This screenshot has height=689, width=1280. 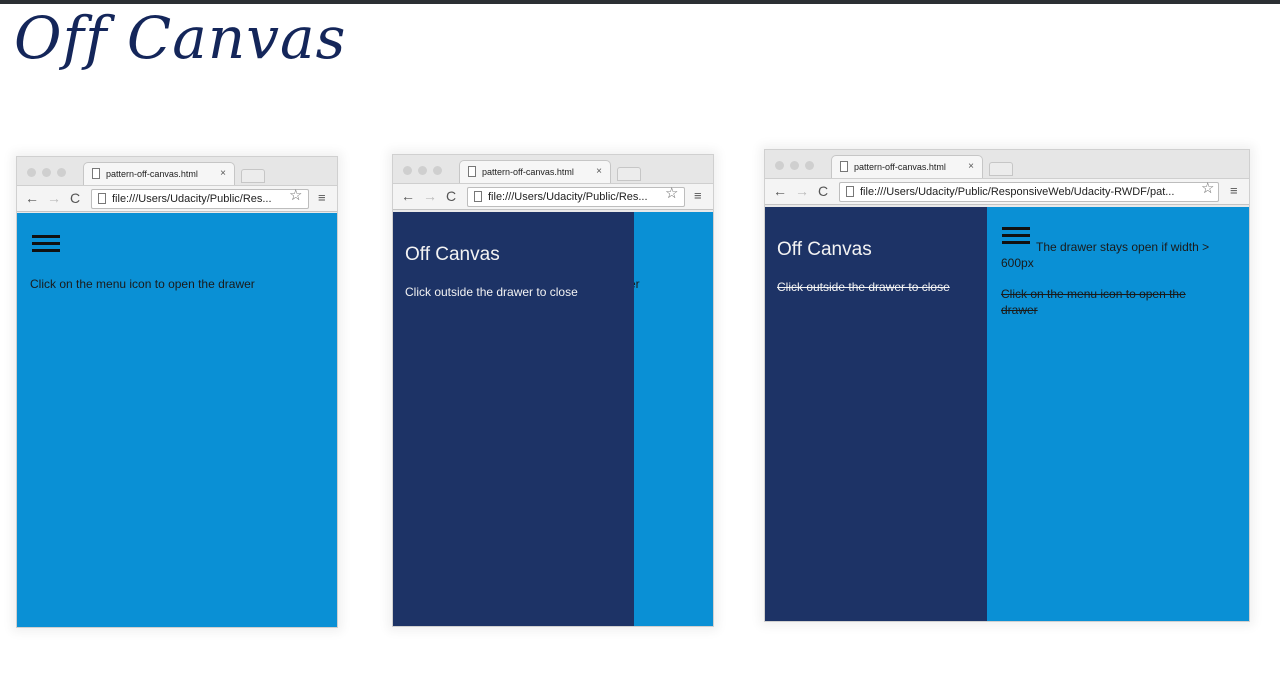 What do you see at coordinates (1105, 255) in the screenshot?
I see `drawer-stays-open-text: The drawer stays open if width > 600px` at bounding box center [1105, 255].